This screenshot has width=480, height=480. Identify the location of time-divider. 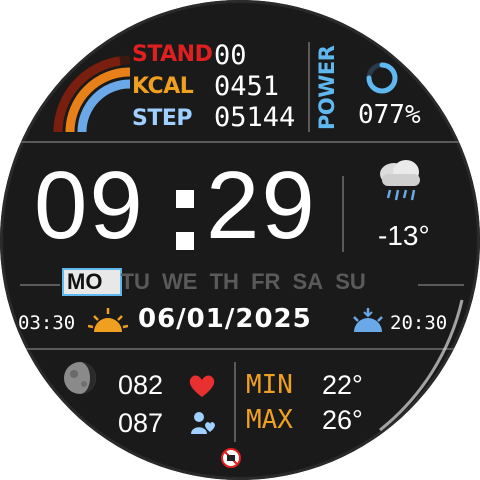
(343, 214).